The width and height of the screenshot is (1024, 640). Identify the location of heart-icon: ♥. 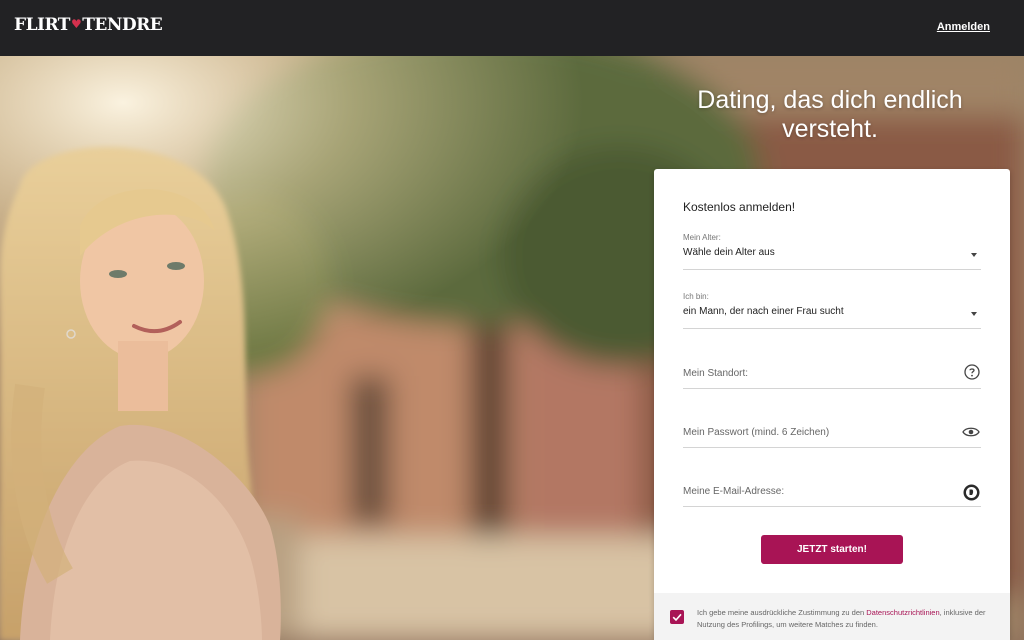
(76, 24).